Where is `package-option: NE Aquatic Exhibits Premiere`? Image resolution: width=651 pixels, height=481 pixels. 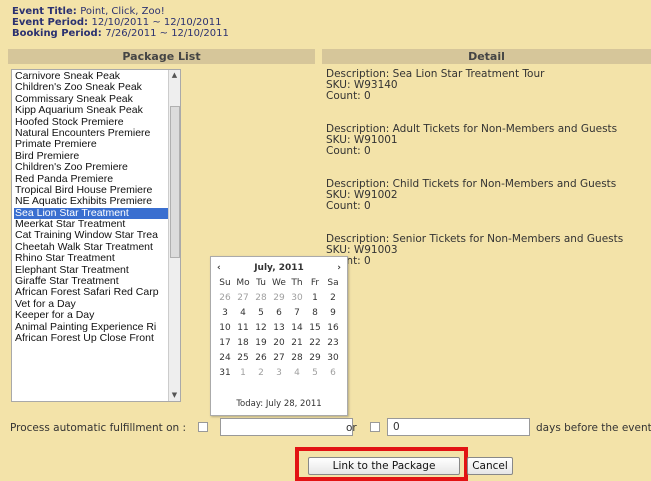
package-option: NE Aquatic Exhibits Premiere is located at coordinates (97, 201).